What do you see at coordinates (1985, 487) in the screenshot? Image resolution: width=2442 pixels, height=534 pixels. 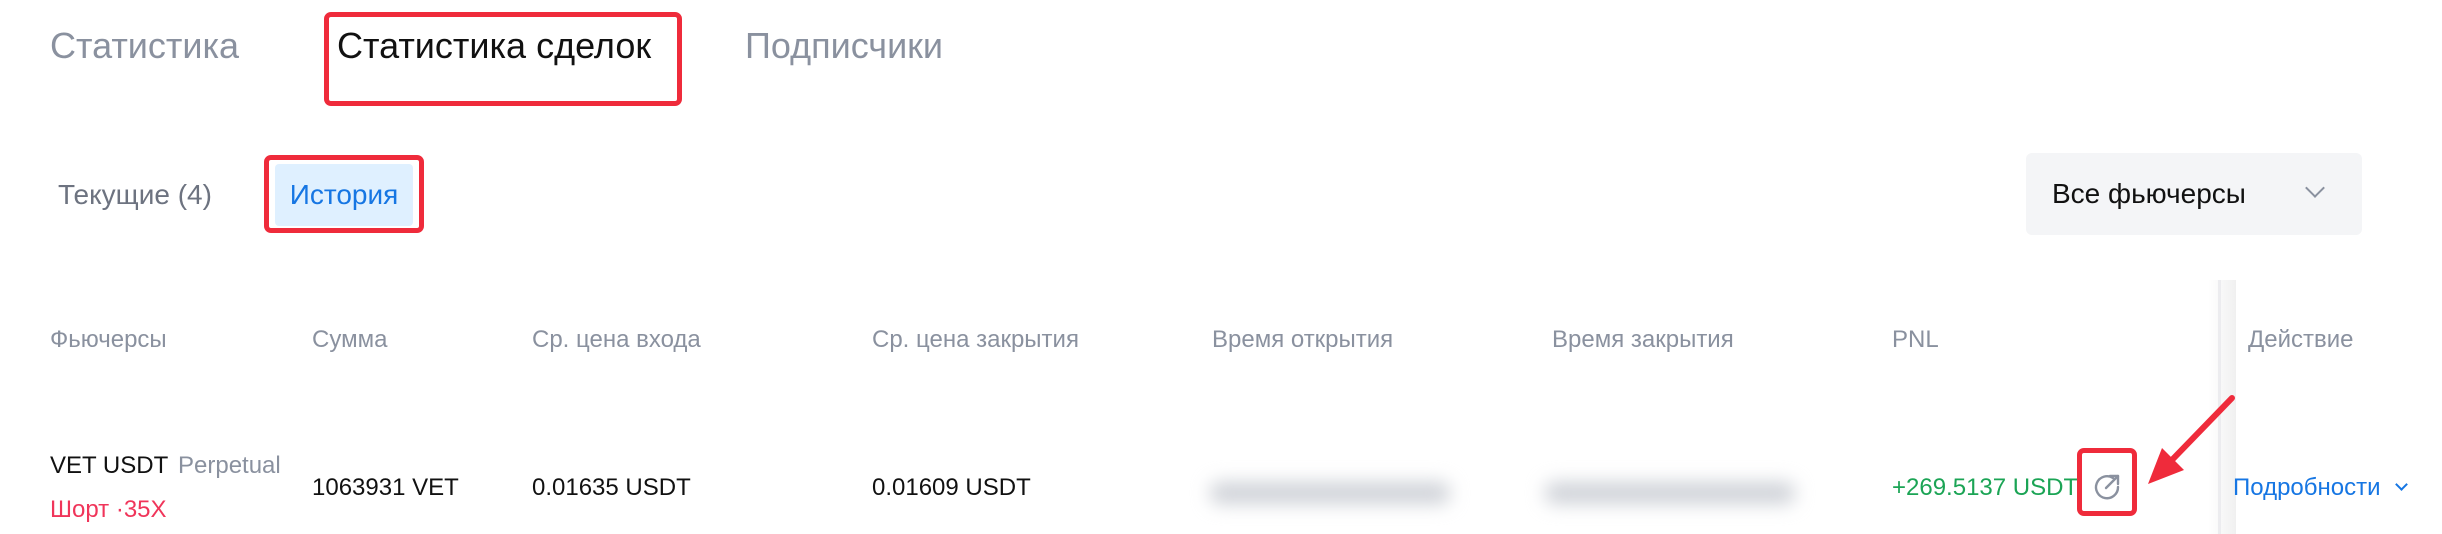 I see `row-pnl: +269.5137 USDT` at bounding box center [1985, 487].